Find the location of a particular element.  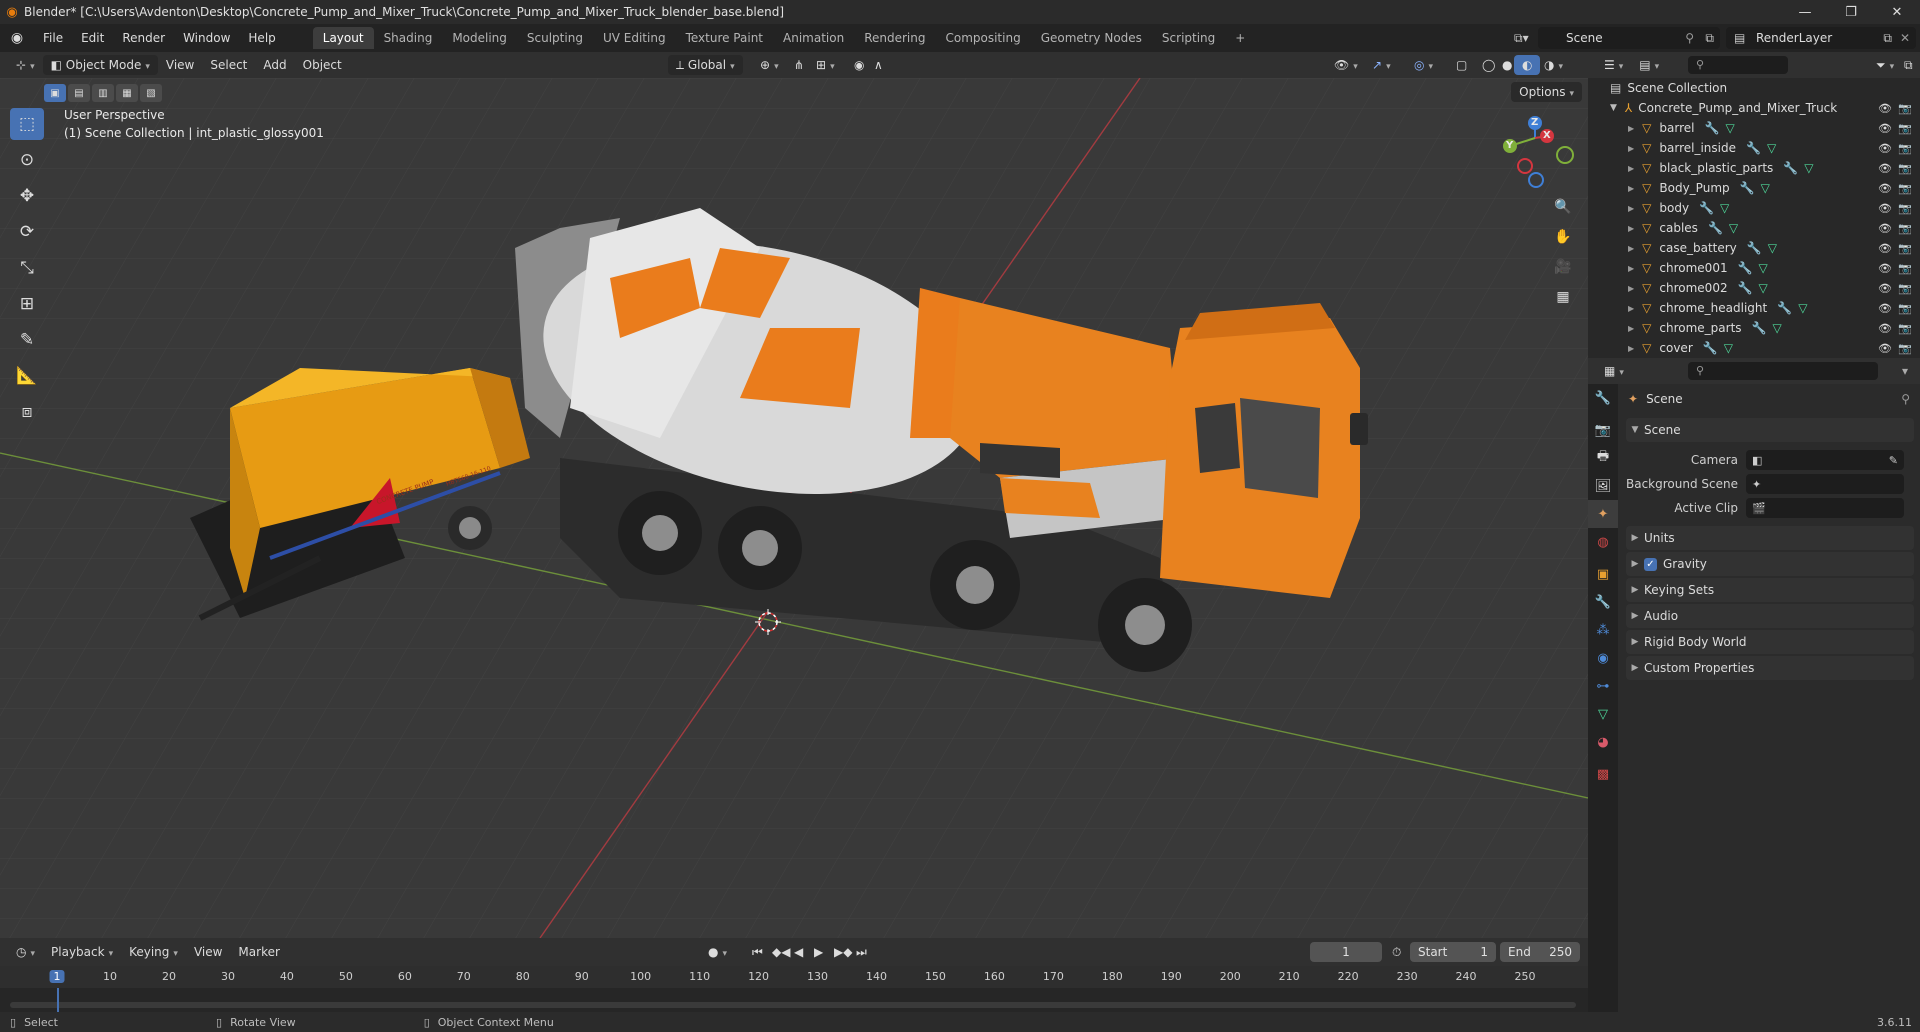

active-clip-field: 🎬 is located at coordinates (1825, 508).